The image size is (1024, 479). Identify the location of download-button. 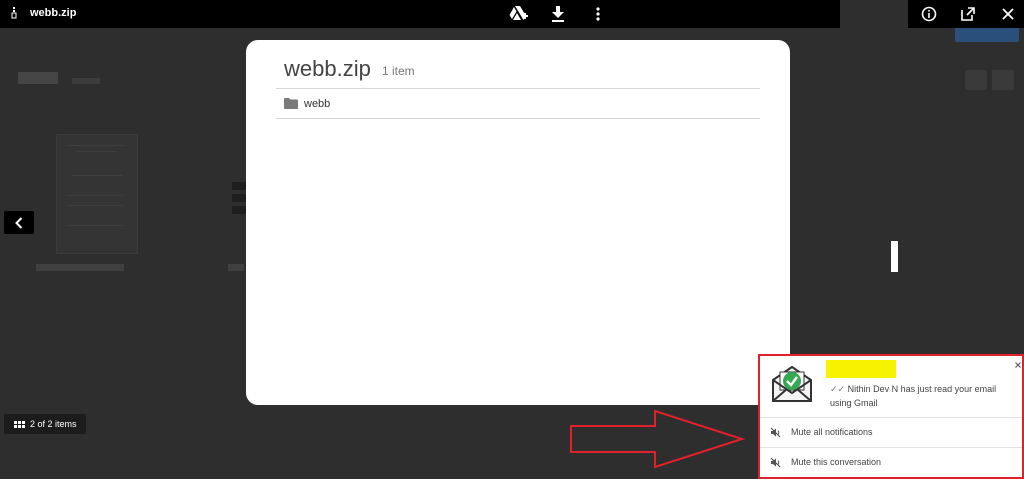
(558, 14).